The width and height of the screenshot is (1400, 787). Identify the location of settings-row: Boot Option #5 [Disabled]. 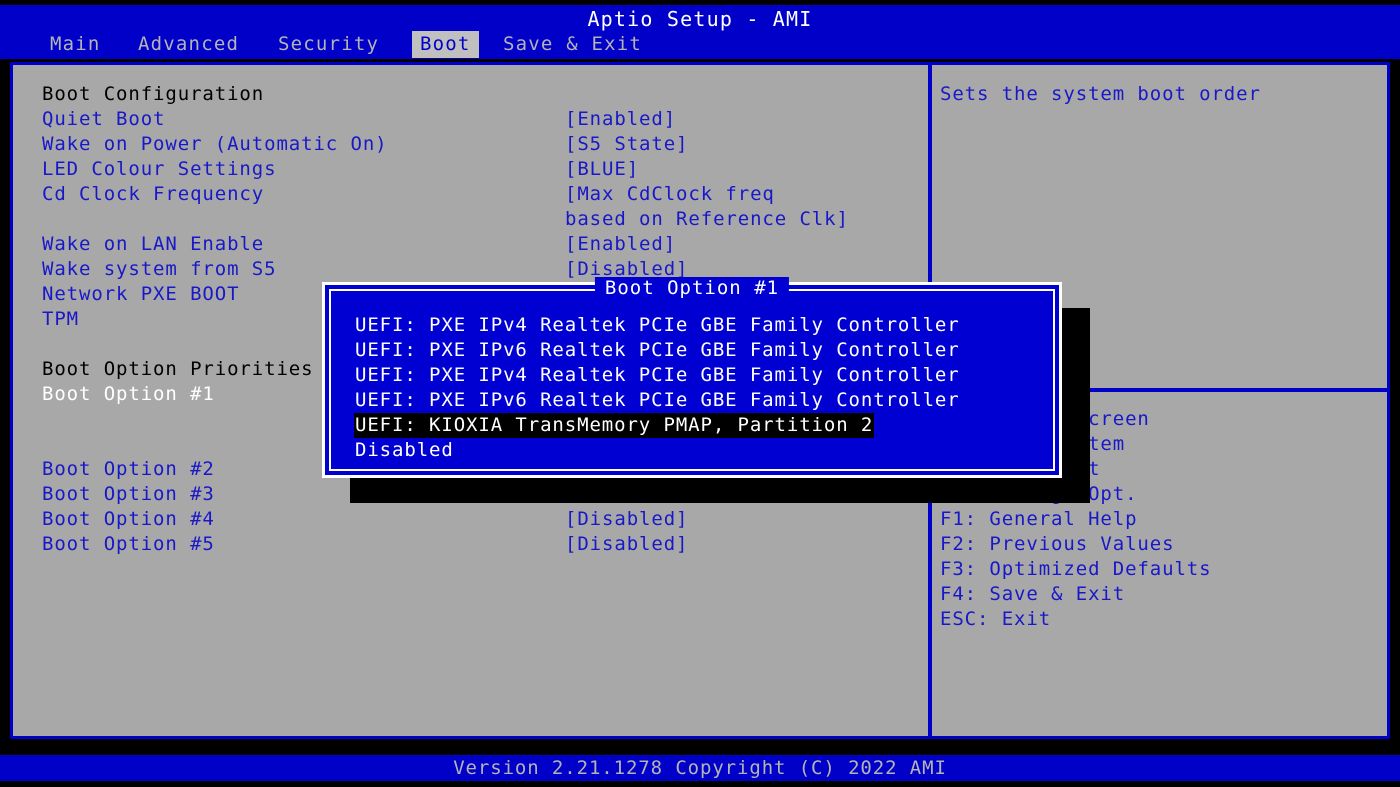
(477, 544).